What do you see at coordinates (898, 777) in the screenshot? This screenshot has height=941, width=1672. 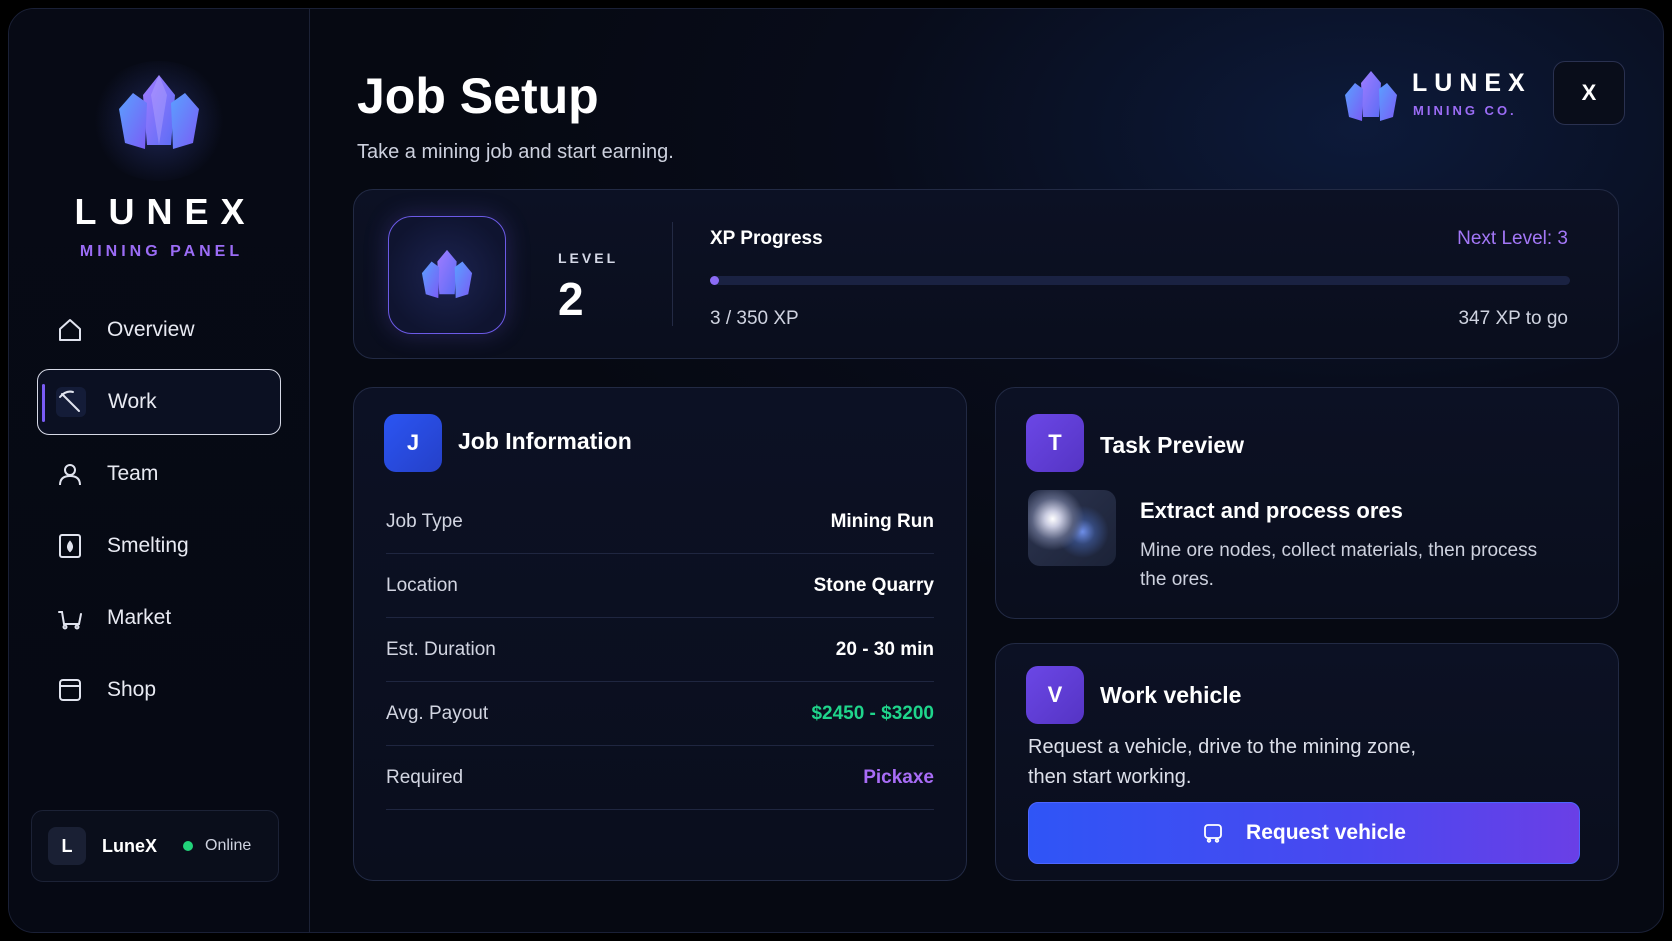 I see `row-value: Pickaxe` at bounding box center [898, 777].